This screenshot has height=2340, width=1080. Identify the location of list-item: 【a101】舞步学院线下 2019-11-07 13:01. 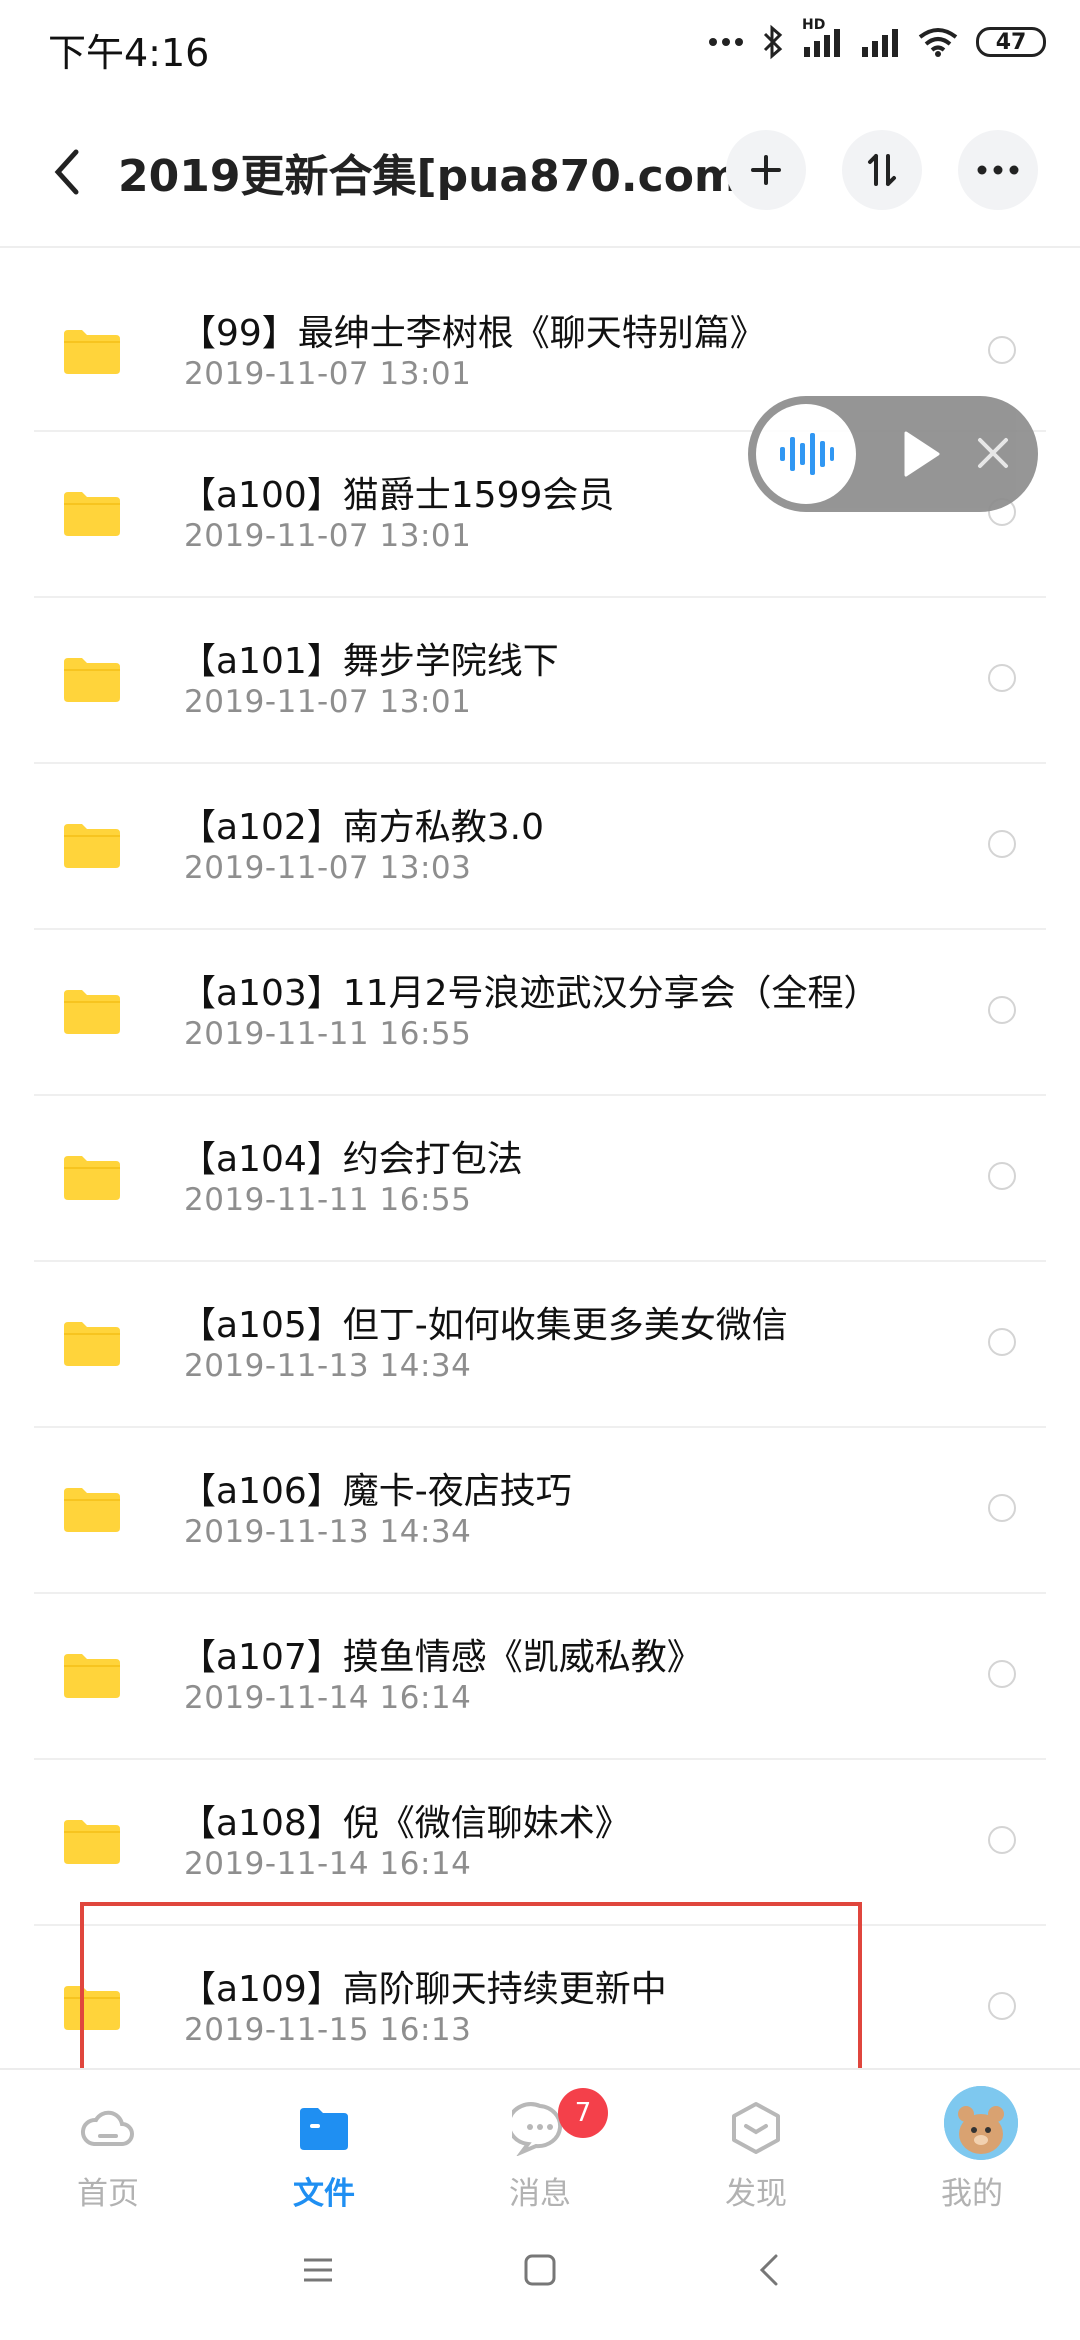
(540, 681).